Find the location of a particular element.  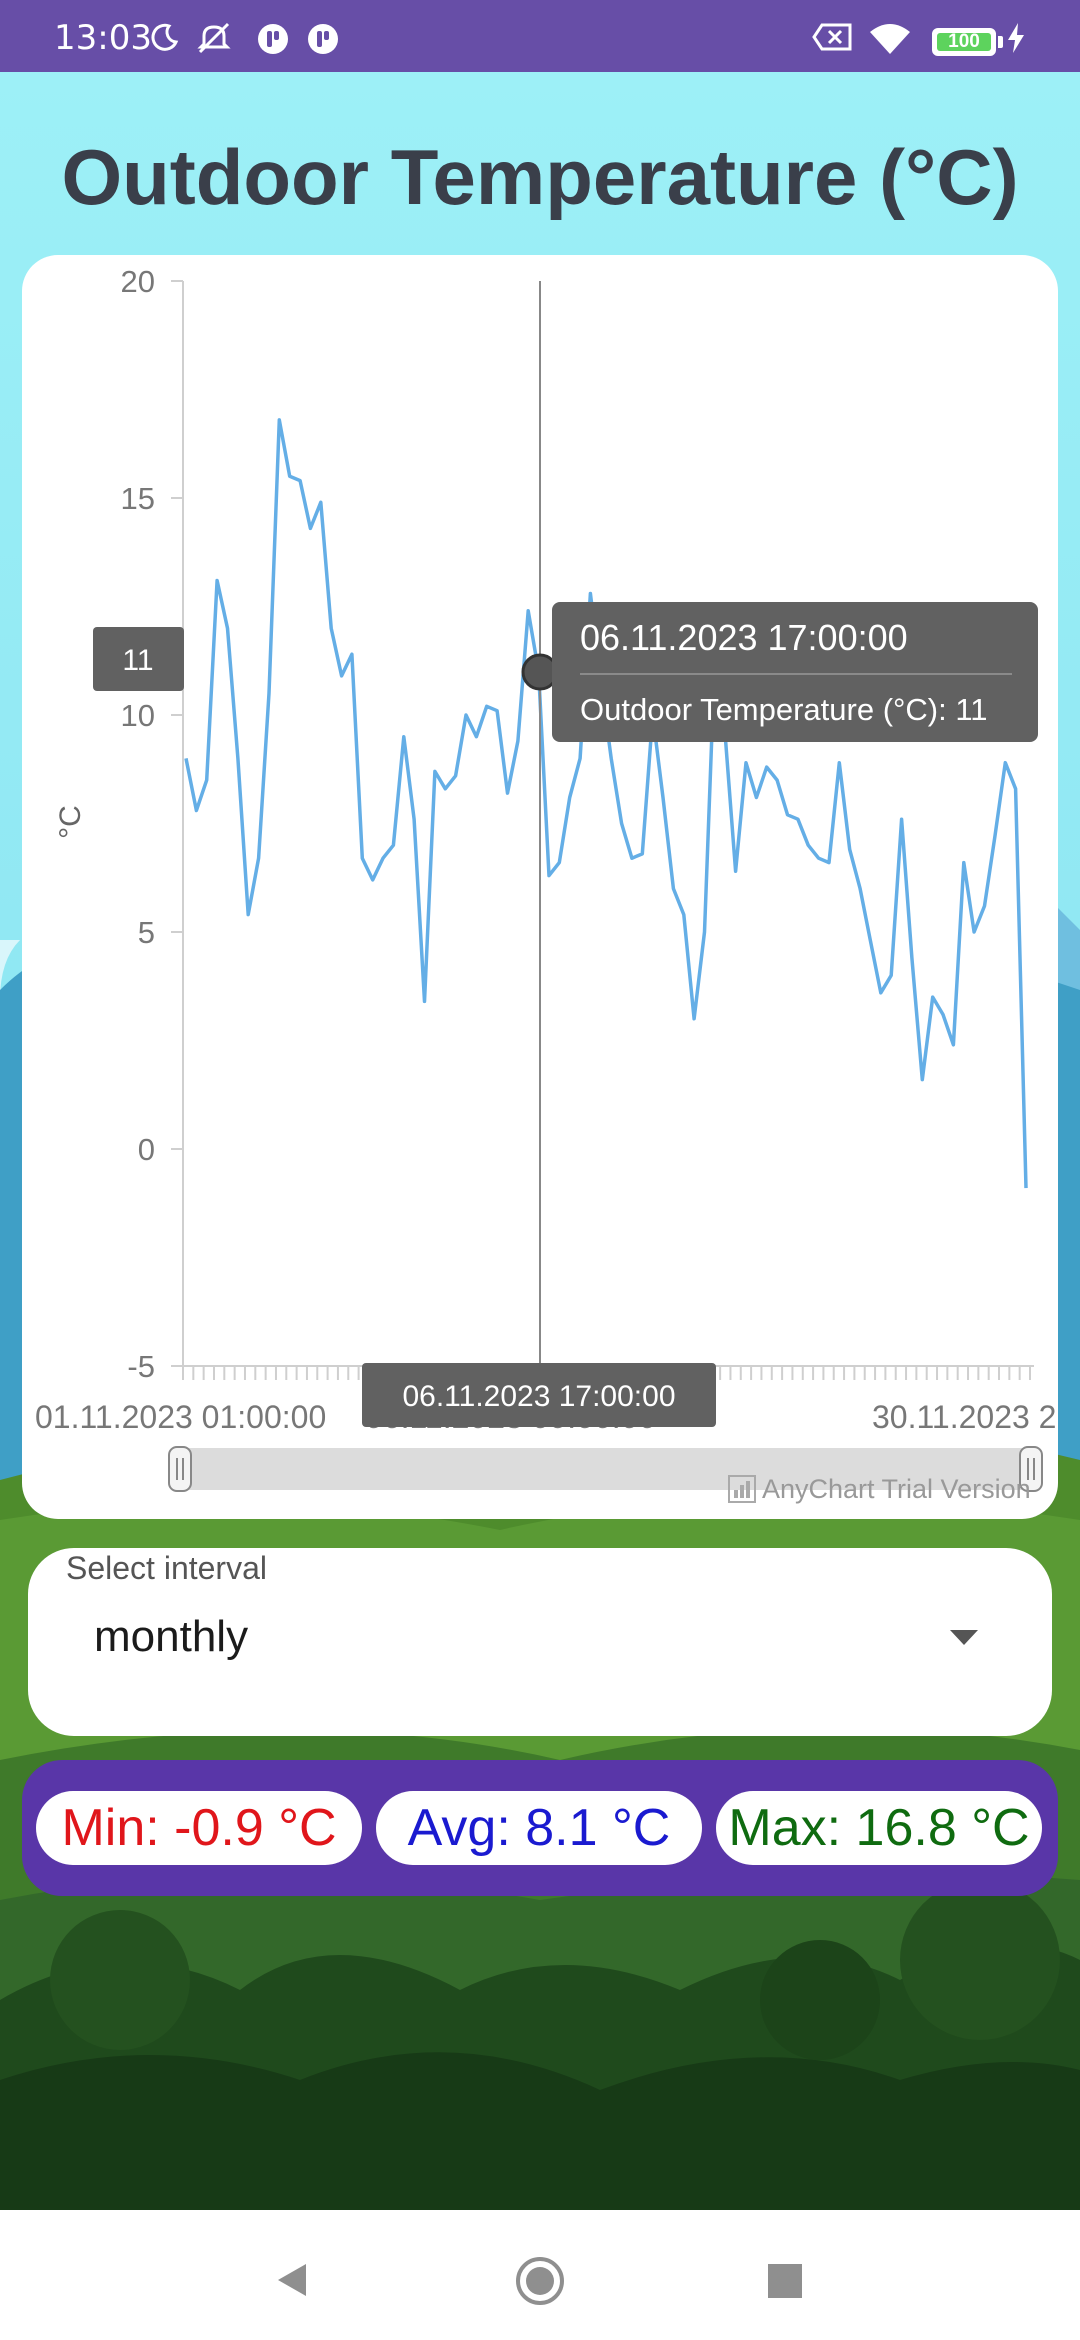

charging-icon is located at coordinates (1016, 38).